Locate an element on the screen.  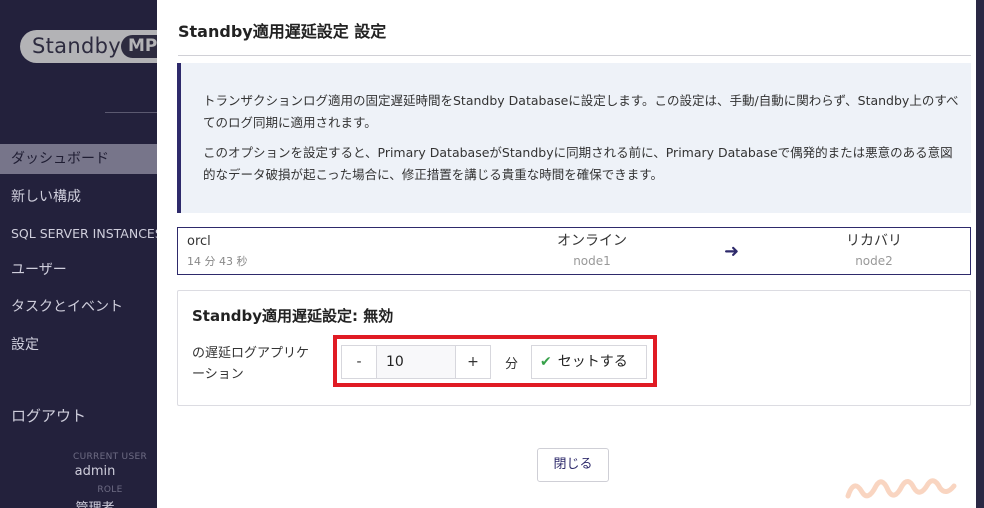
source-node: node1 is located at coordinates (592, 261).